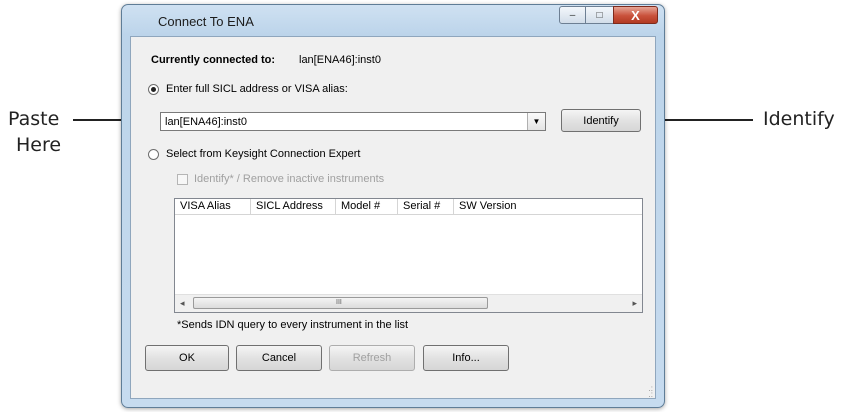 The width and height of the screenshot is (843, 412). What do you see at coordinates (279, 358) in the screenshot?
I see `cancel-button: Cancel` at bounding box center [279, 358].